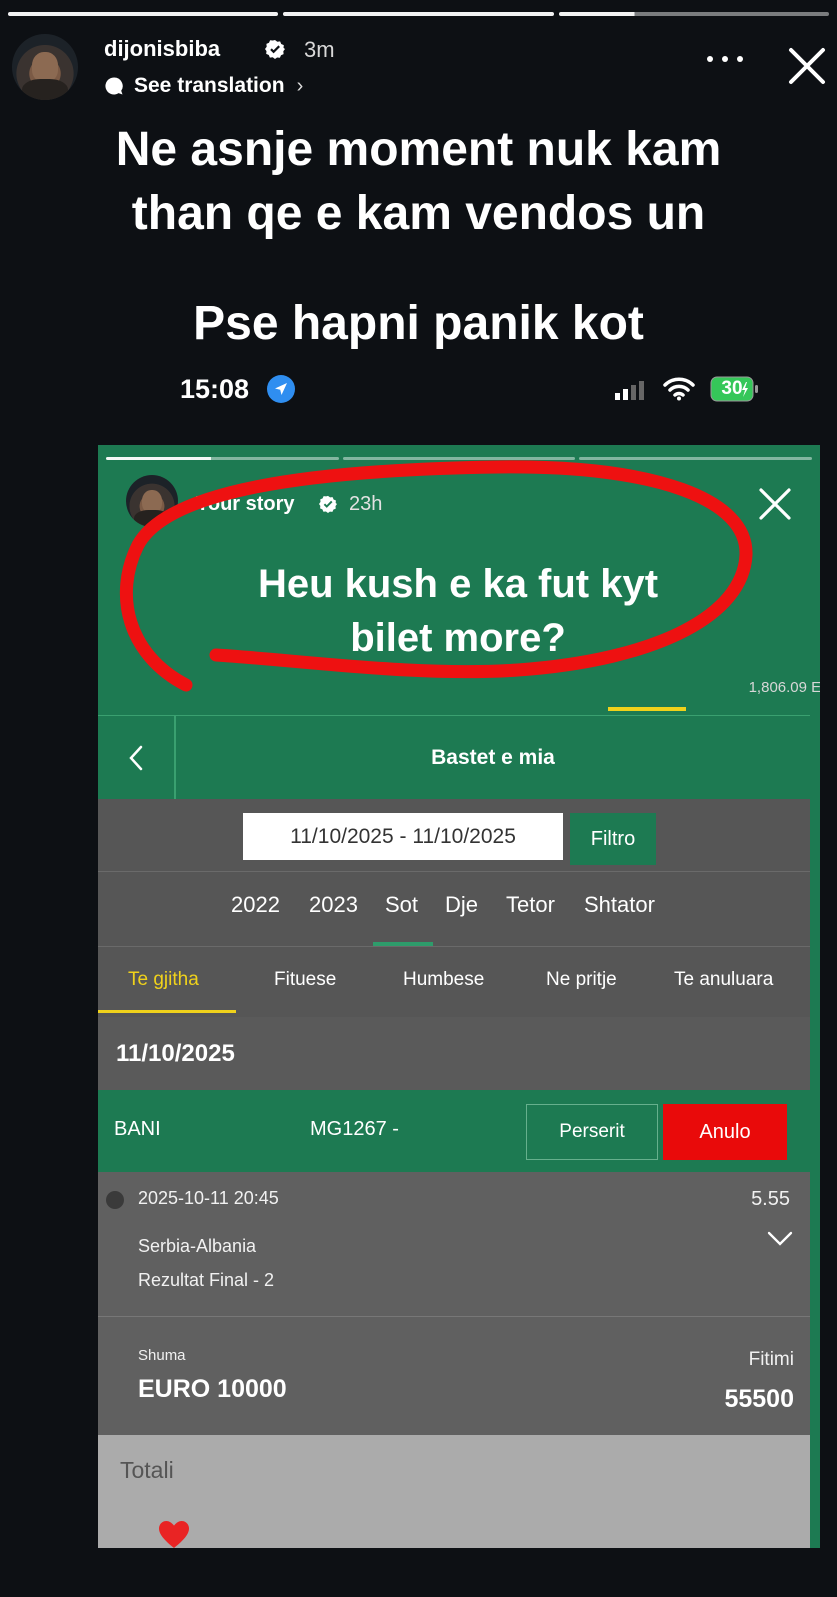  I want to click on event-datetime: 2025-10-11 20:45, so click(208, 1198).